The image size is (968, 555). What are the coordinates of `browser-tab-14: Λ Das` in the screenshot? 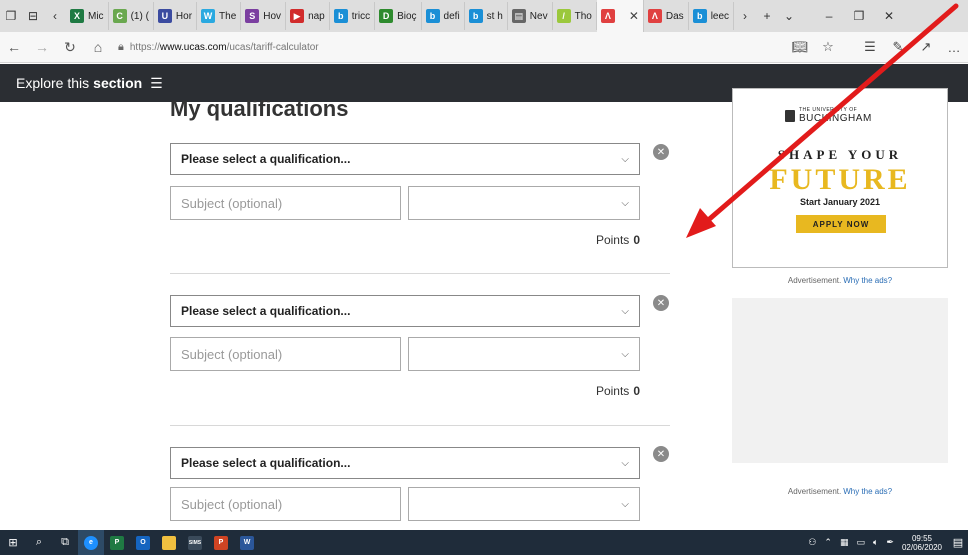 It's located at (666, 16).